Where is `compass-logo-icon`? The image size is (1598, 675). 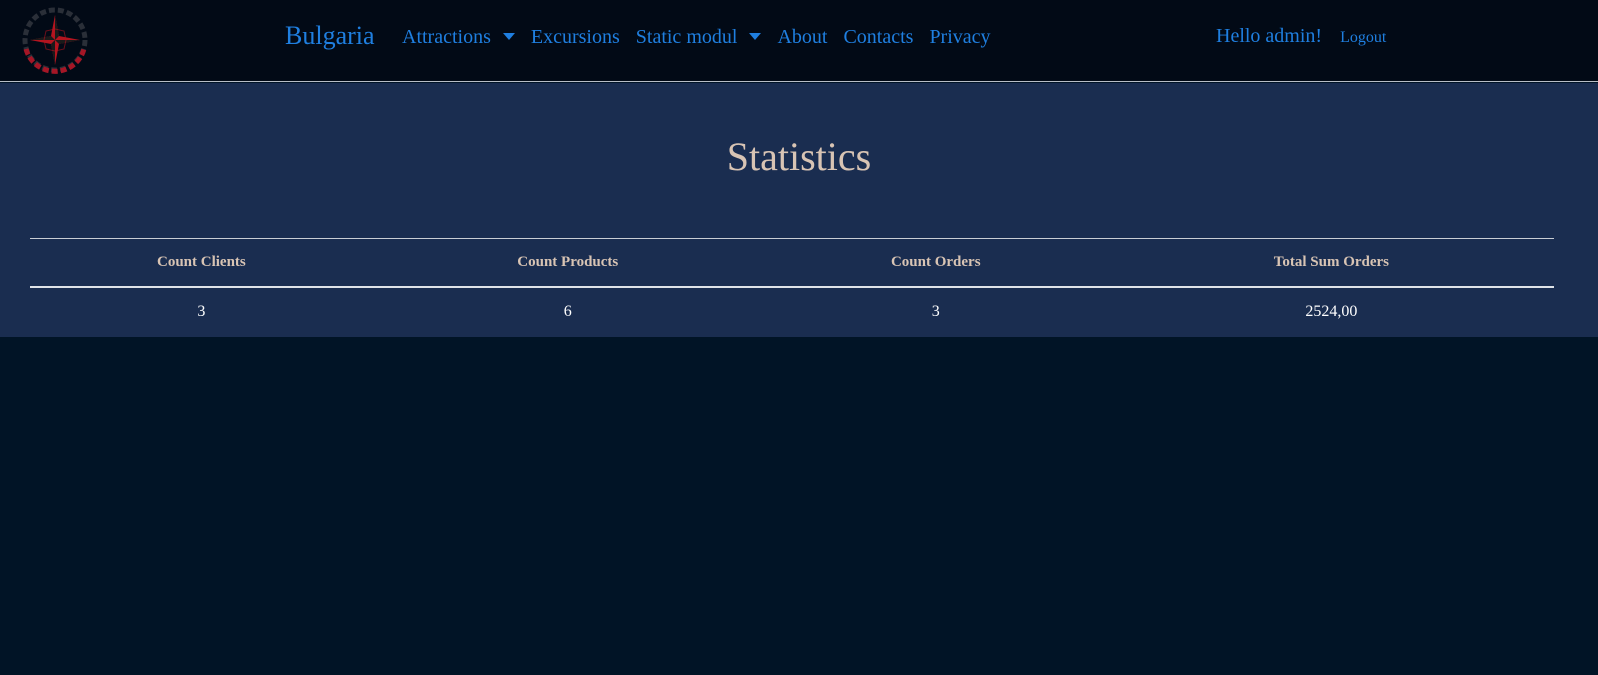 compass-logo-icon is located at coordinates (55, 40).